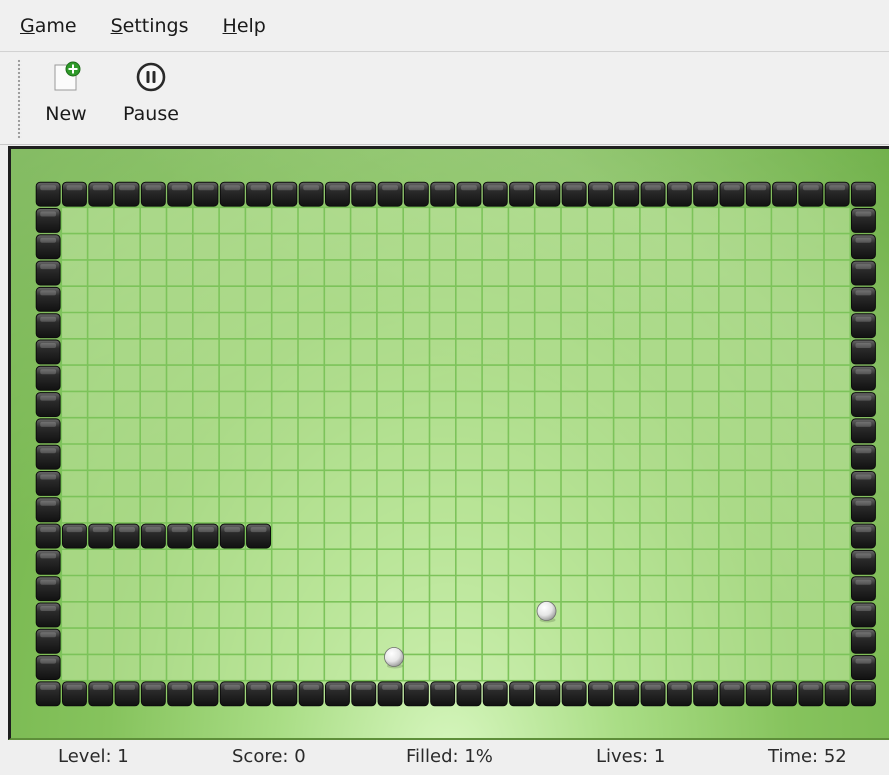 The image size is (889, 775). Describe the element at coordinates (66, 77) in the screenshot. I see `new-game-icon` at that location.